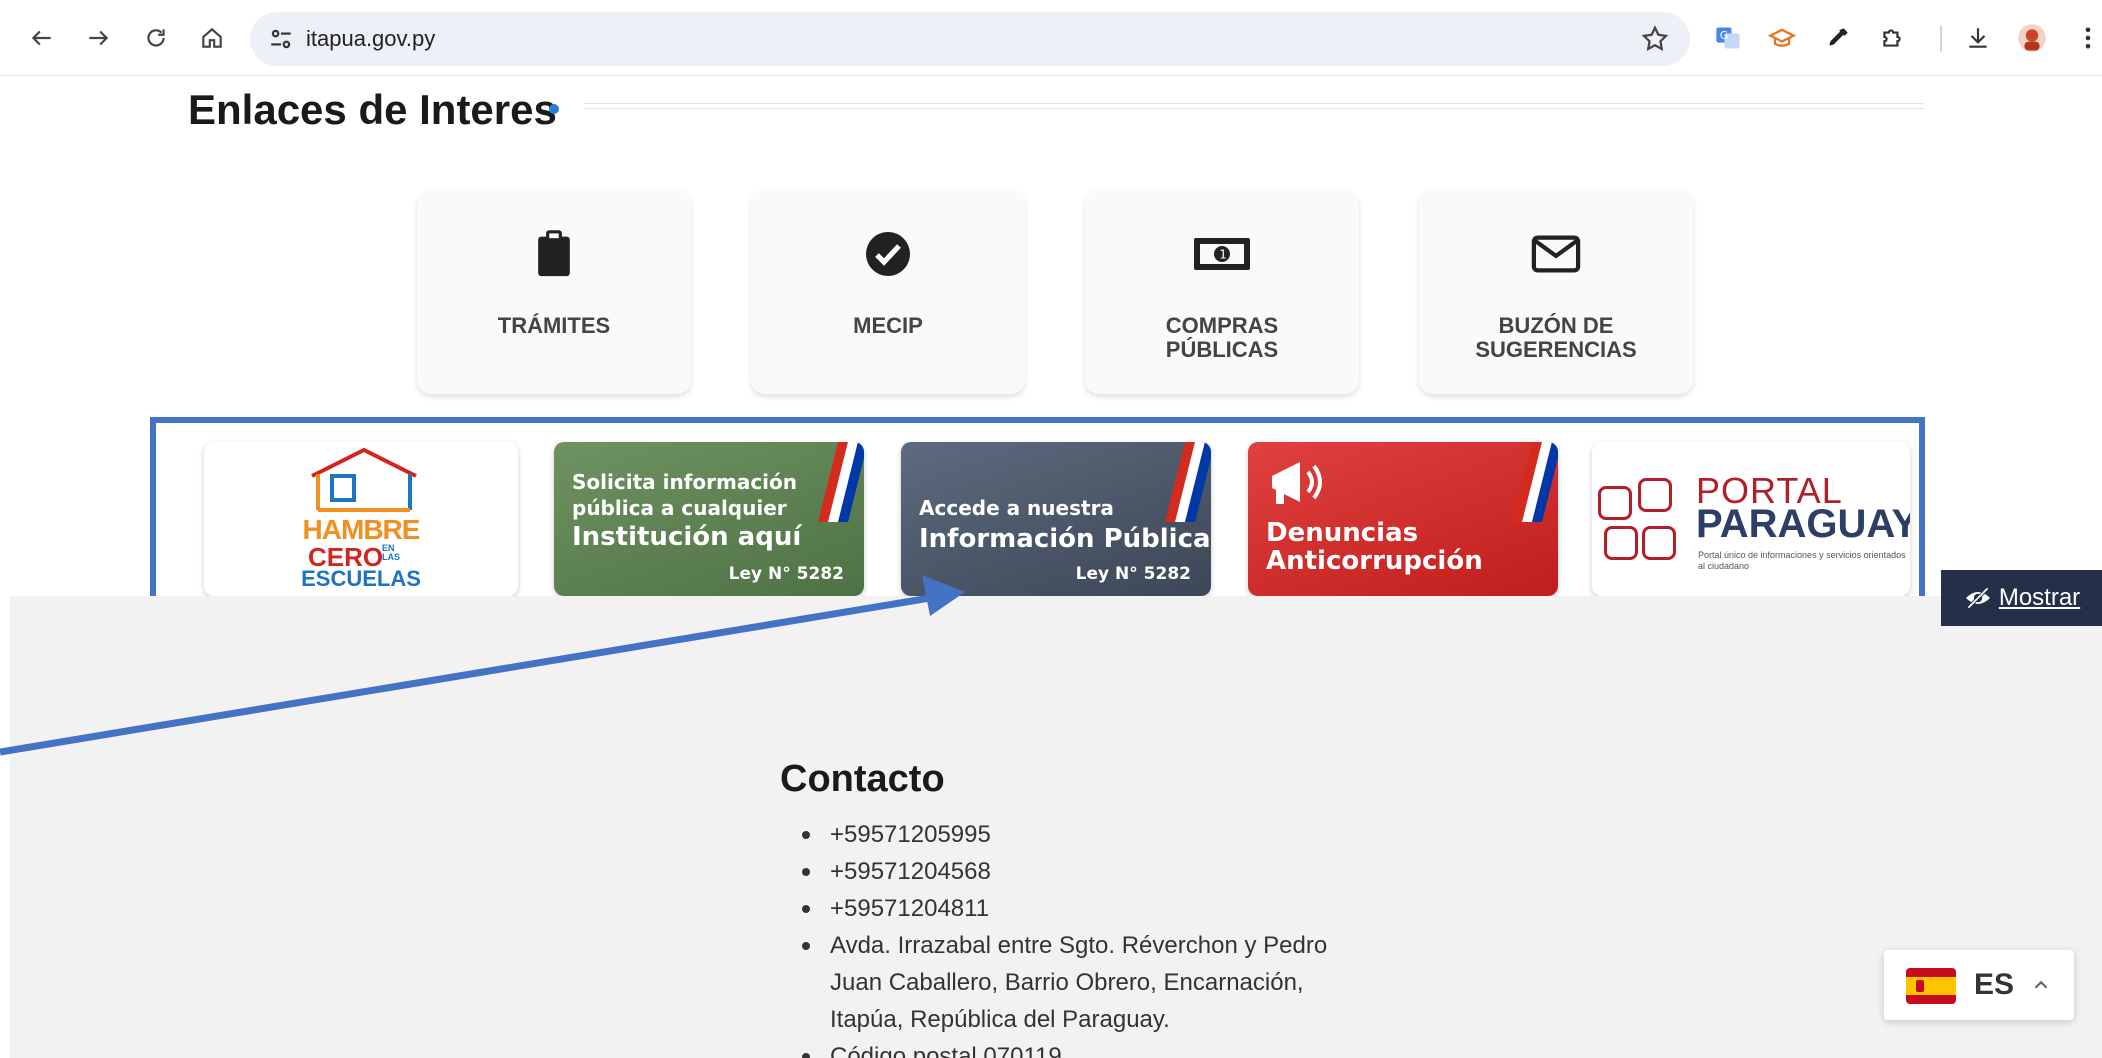  What do you see at coordinates (1070, 908) in the screenshot?
I see `contact-phone: +59571204811` at bounding box center [1070, 908].